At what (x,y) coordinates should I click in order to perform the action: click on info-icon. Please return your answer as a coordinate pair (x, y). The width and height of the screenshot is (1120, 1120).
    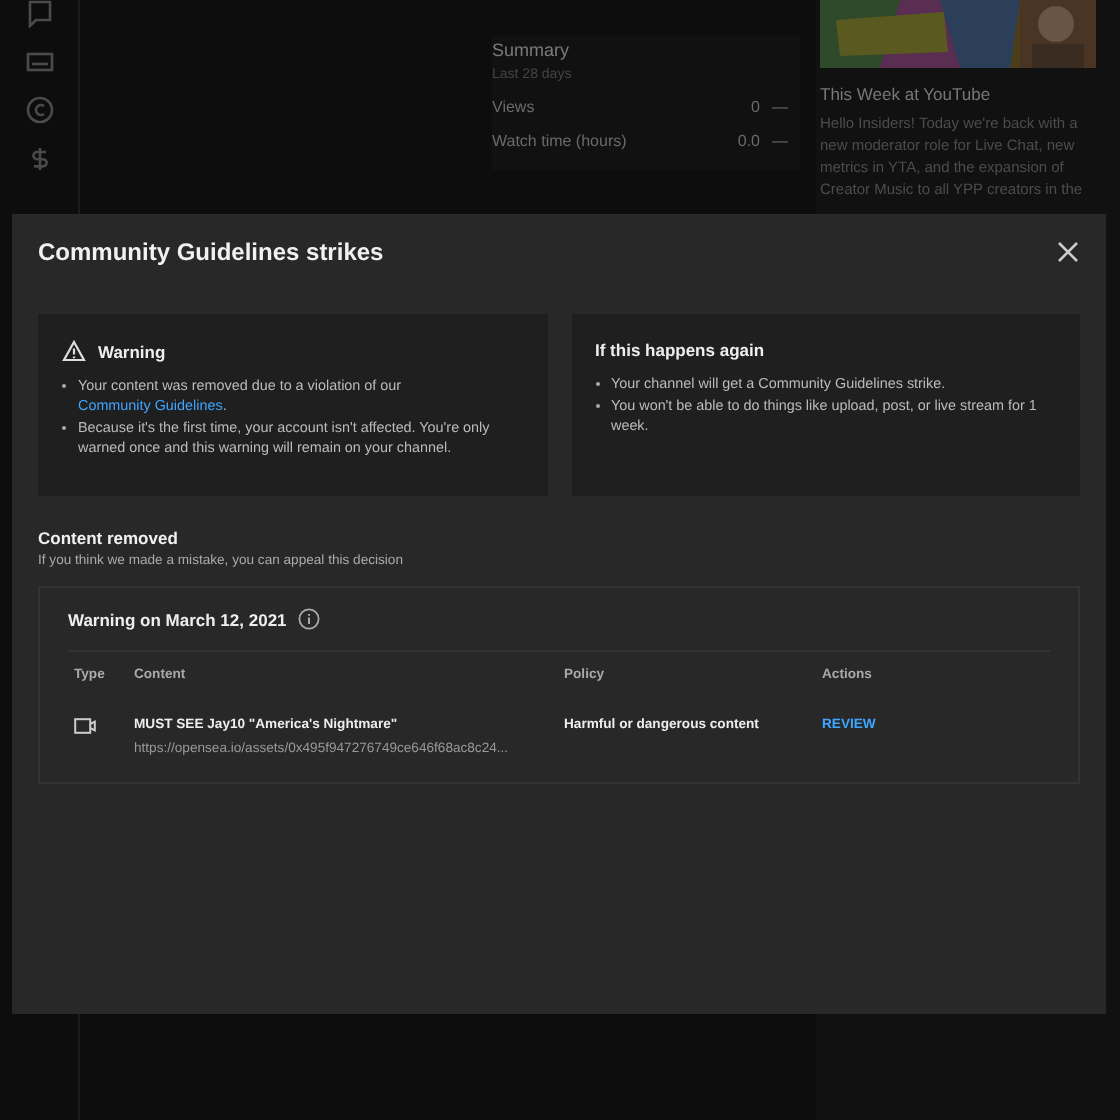
    Looking at the image, I should click on (309, 619).